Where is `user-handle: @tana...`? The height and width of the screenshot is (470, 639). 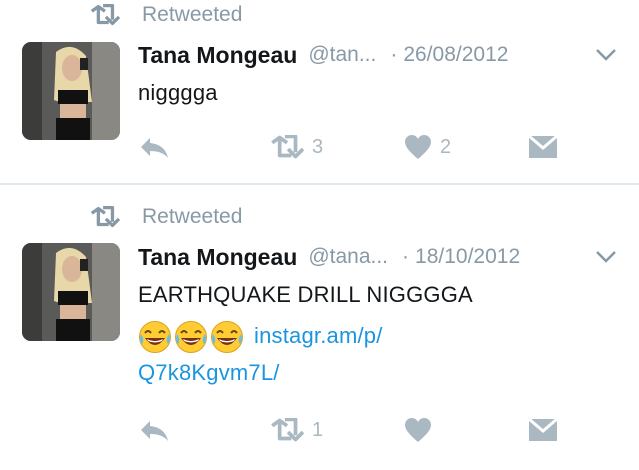 user-handle: @tana... is located at coordinates (348, 257).